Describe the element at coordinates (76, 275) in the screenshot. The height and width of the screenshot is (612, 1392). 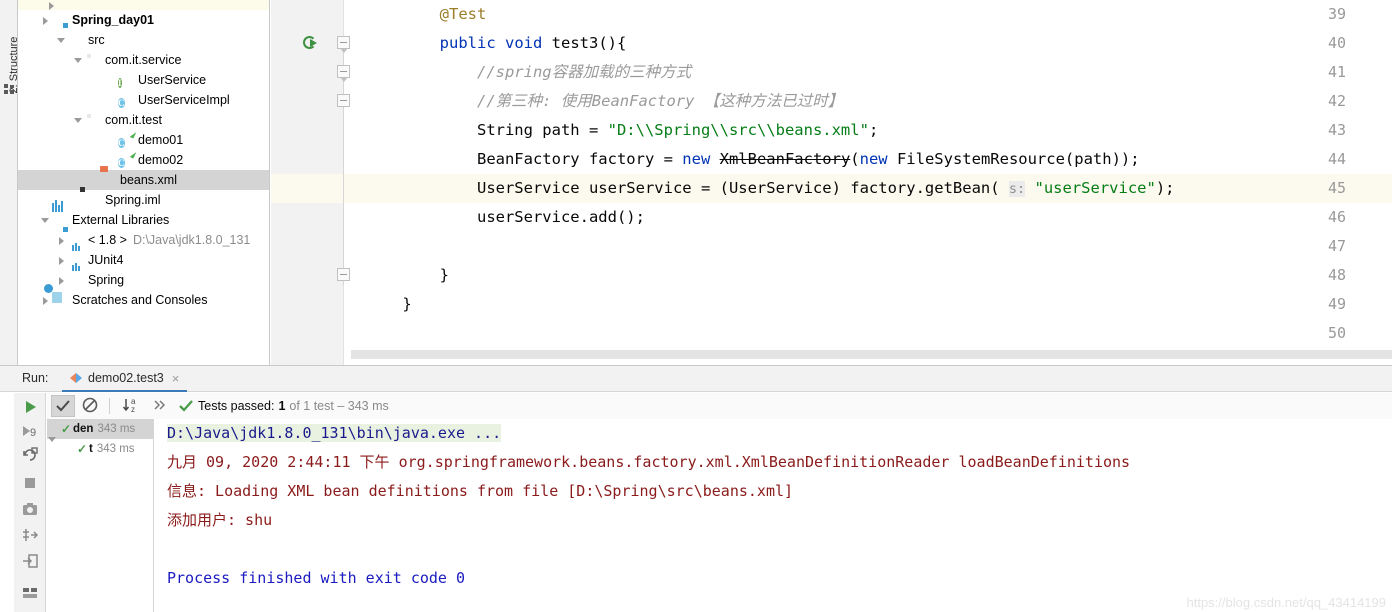
I see `jar-icon` at that location.